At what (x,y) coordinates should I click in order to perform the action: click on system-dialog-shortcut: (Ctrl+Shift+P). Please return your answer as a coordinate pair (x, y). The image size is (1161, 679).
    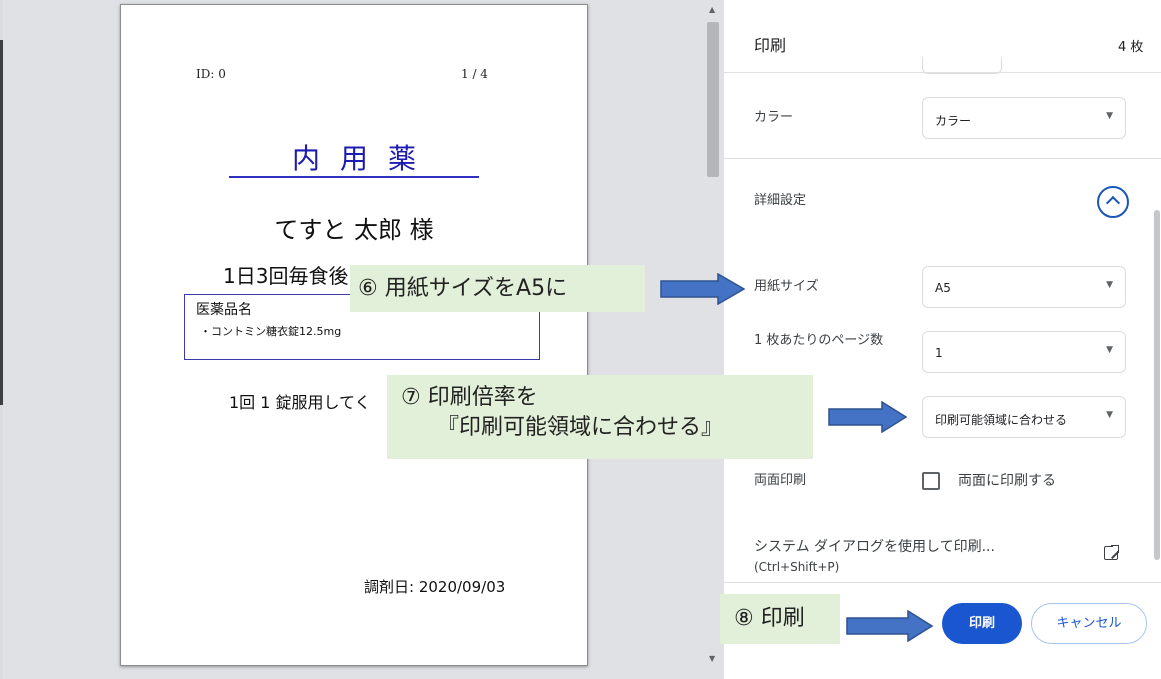
    Looking at the image, I should click on (797, 567).